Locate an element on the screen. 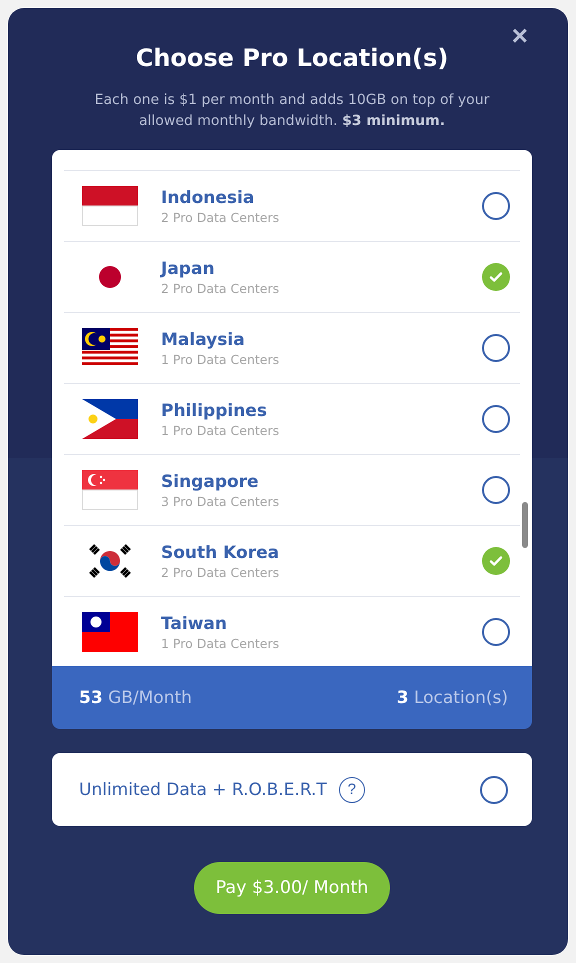 Image resolution: width=576 pixels, height=963 pixels. country-name: Philippines is located at coordinates (214, 410).